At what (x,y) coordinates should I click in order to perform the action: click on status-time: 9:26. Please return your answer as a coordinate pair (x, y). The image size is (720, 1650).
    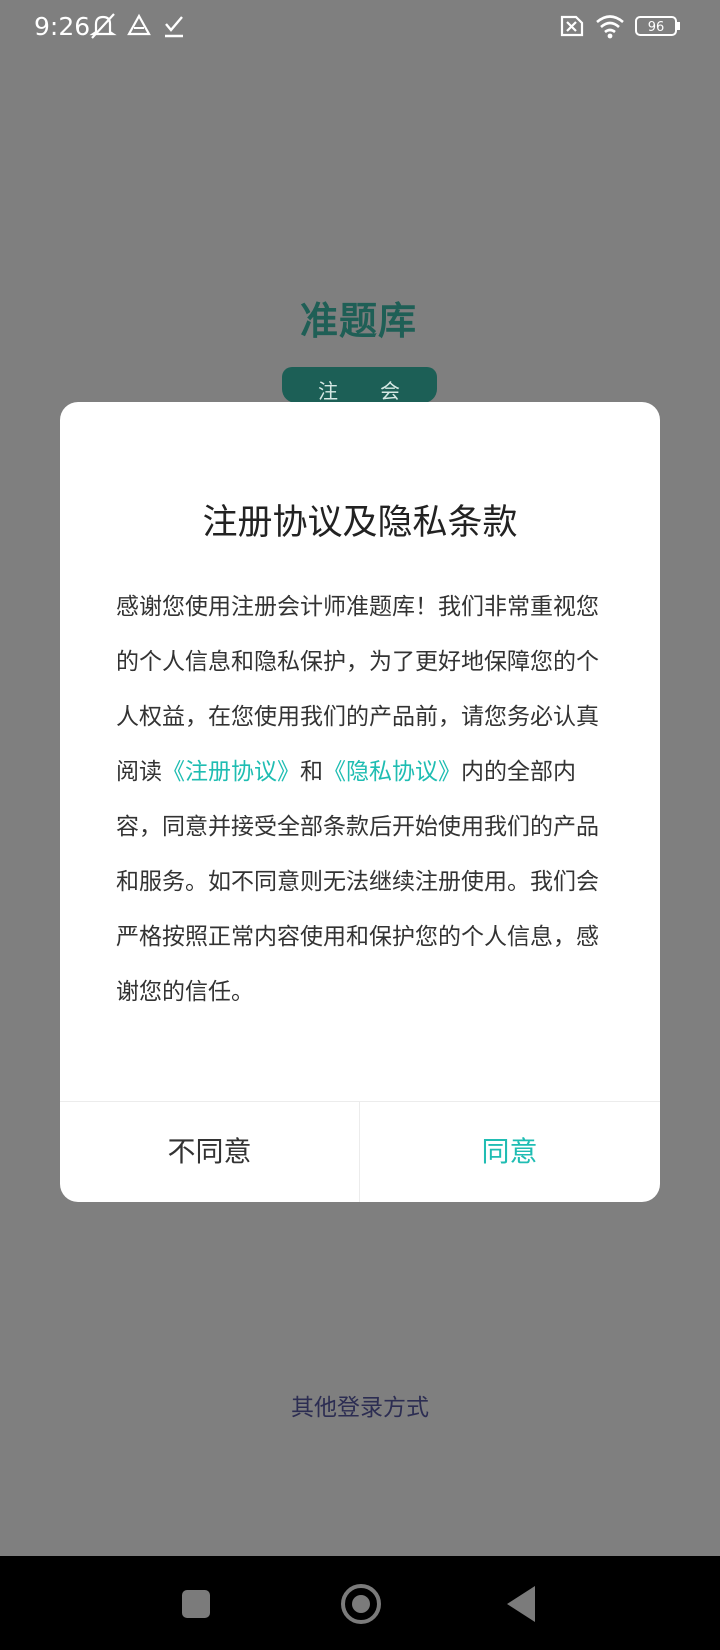
    Looking at the image, I should click on (62, 26).